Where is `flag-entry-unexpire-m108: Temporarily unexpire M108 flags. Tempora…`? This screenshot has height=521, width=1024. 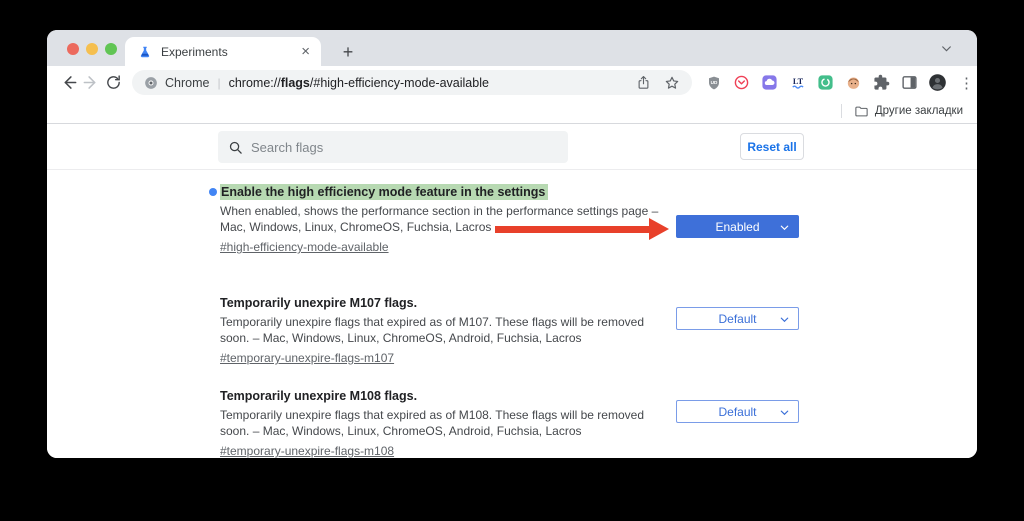
flag-entry-unexpire-m108: Temporarily unexpire M108 flags. Tempora… is located at coordinates (444, 423).